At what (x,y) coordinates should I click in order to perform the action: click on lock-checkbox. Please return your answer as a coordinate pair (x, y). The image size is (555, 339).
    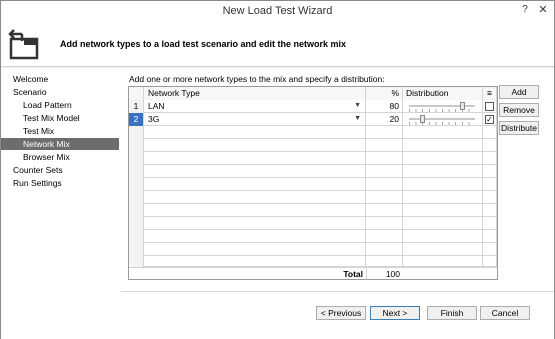
    Looking at the image, I should click on (489, 106).